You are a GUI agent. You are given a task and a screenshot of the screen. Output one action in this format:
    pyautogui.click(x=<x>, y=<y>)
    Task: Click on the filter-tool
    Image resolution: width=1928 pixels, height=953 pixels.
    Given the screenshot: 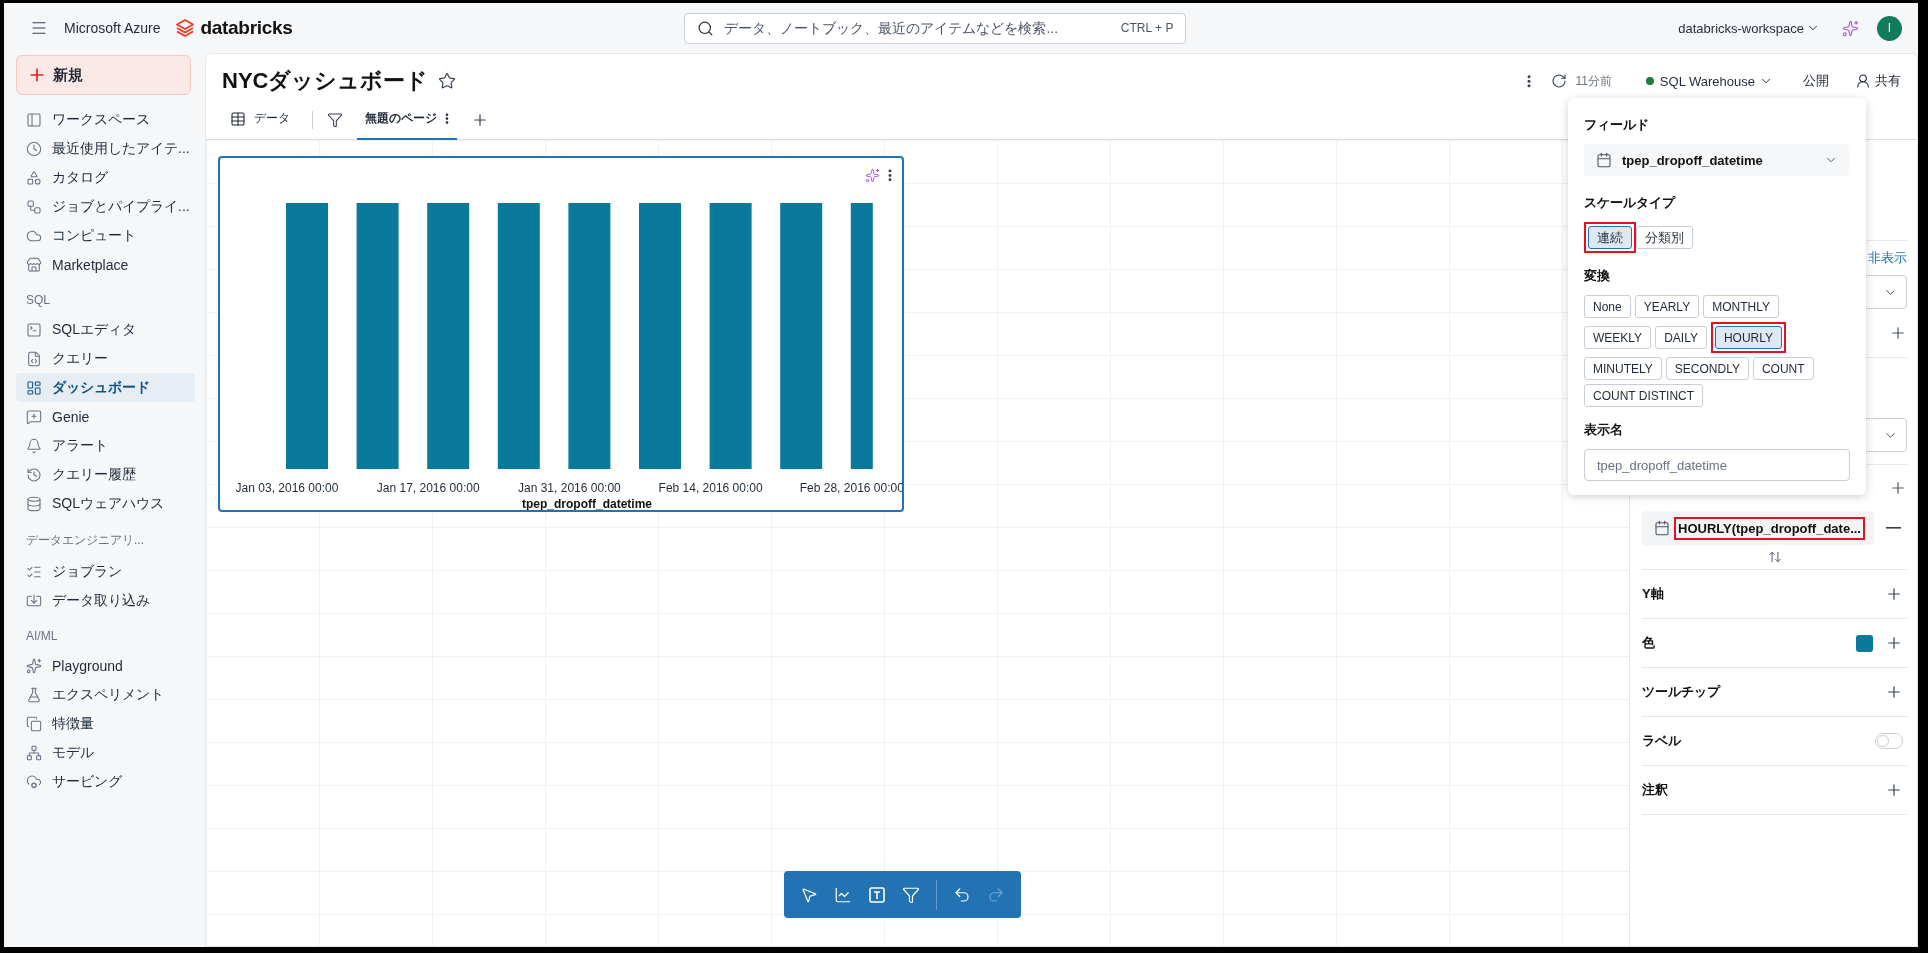 What is the action you would take?
    pyautogui.click(x=911, y=894)
    